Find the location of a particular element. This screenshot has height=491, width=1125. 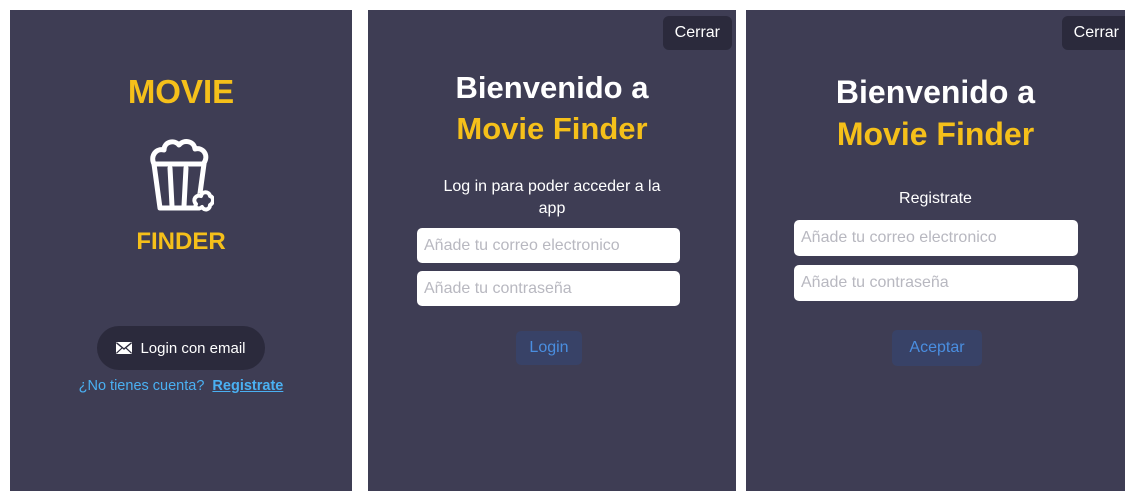

login-with-email-button: Login con email is located at coordinates (181, 348).